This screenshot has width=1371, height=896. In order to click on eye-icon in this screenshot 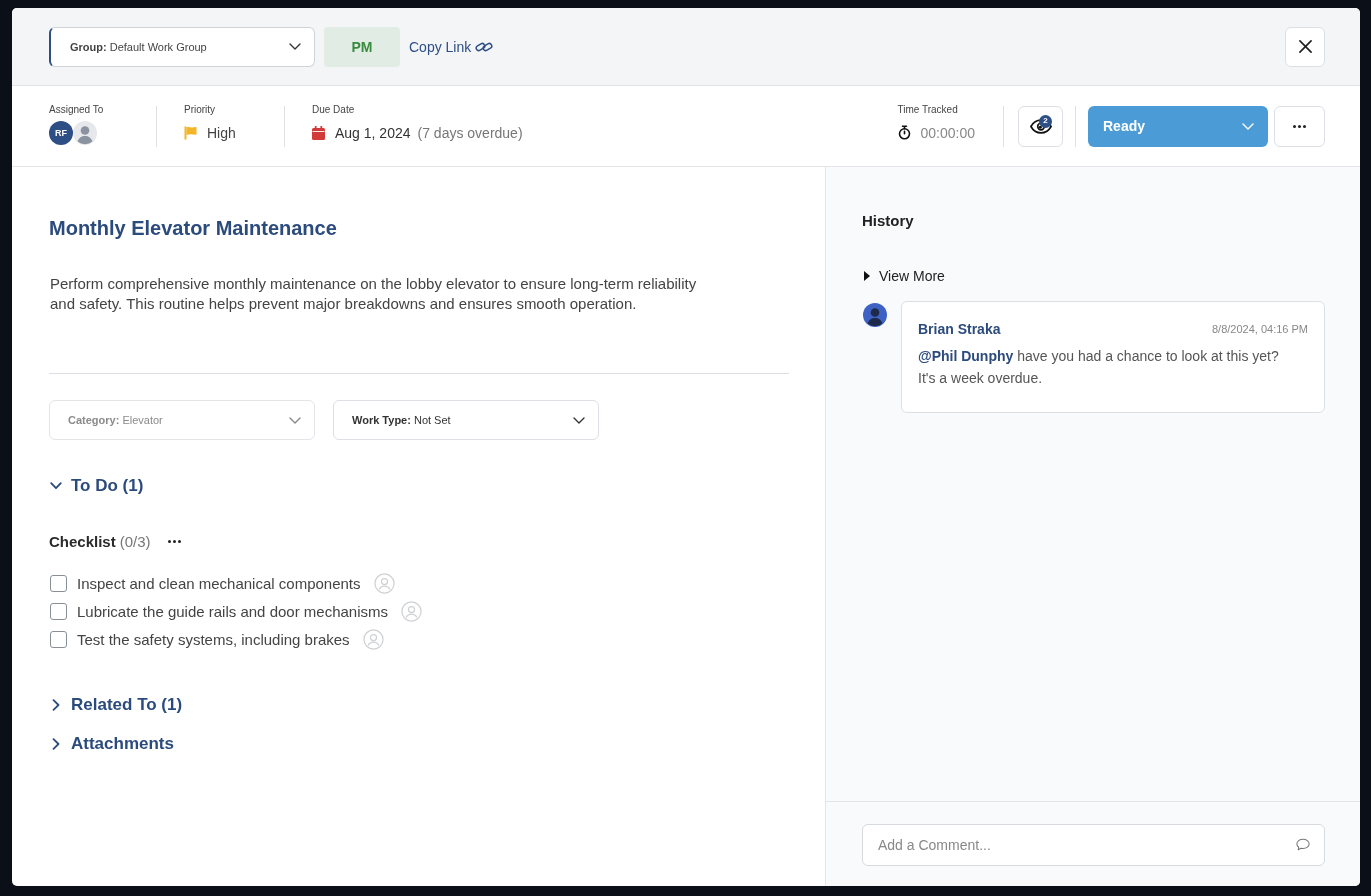, I will do `click(1040, 126)`.